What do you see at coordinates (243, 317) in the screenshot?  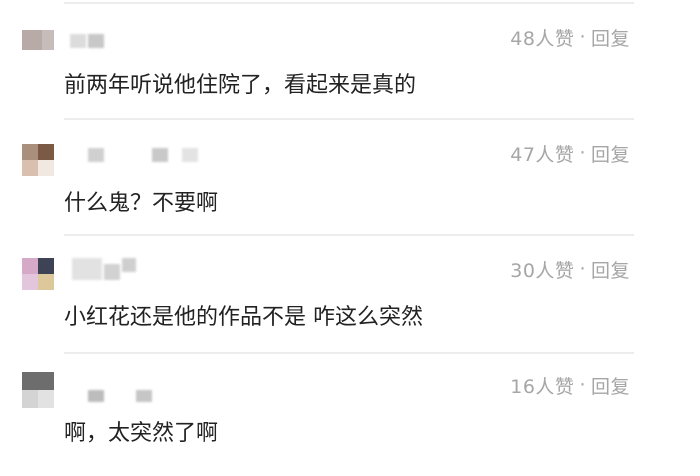 I see `comment-text: 小红花还是他的作品不是 咋这么突然` at bounding box center [243, 317].